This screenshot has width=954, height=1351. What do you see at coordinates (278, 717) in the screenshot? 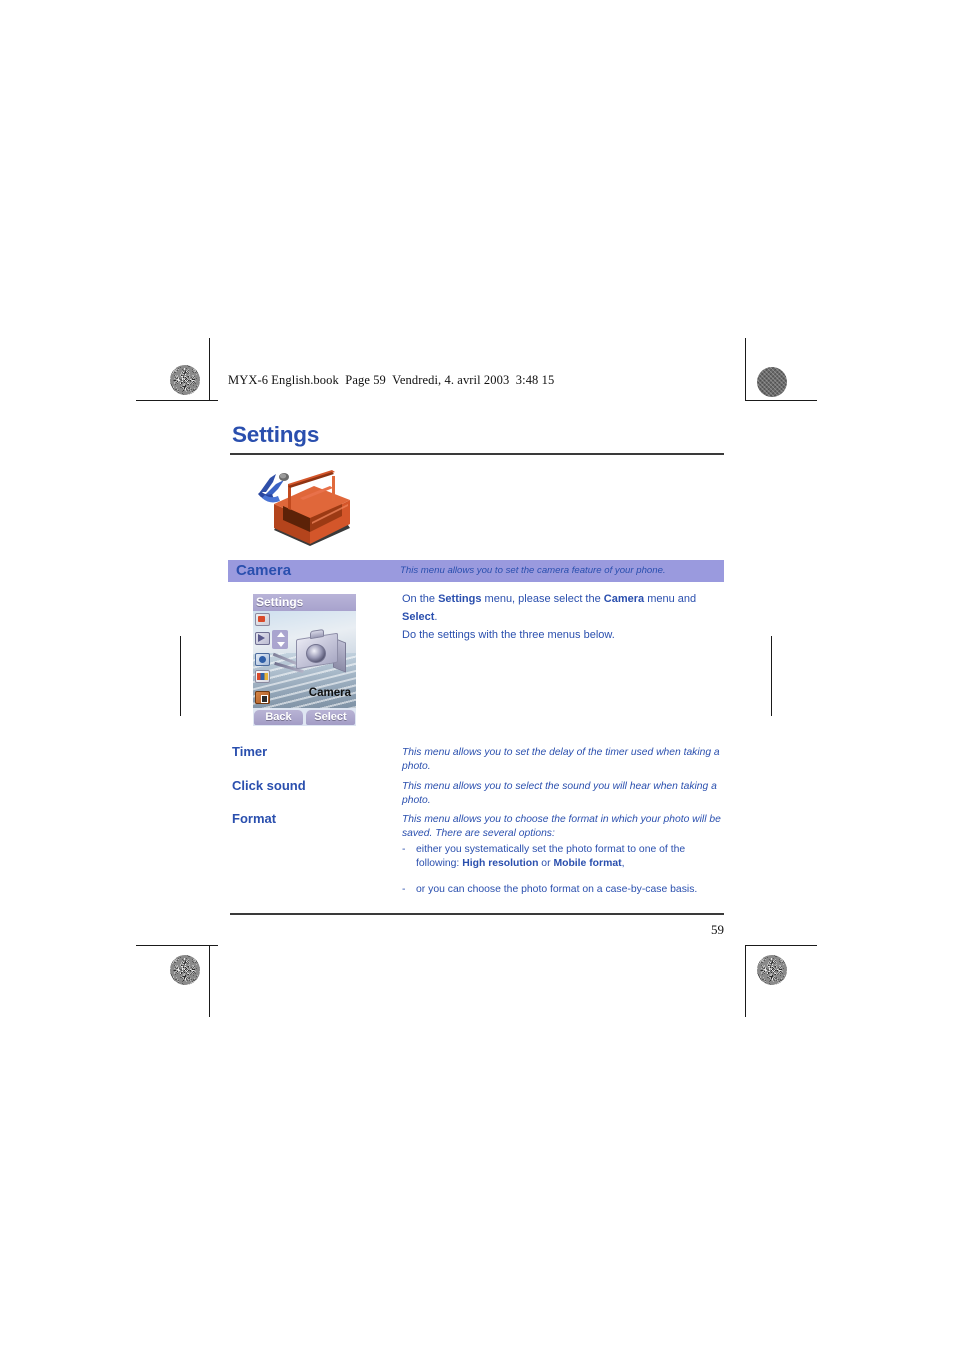
I see `phone-softkey-back: Back` at bounding box center [278, 717].